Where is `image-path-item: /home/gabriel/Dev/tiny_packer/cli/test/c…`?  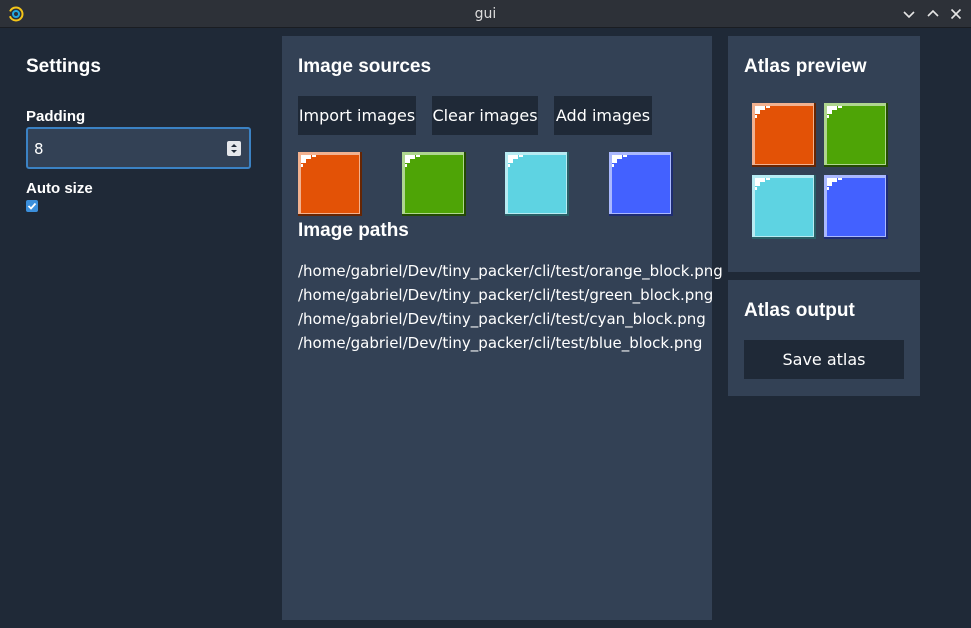
image-path-item: /home/gabriel/Dev/tiny_packer/cli/test/c… is located at coordinates (502, 319).